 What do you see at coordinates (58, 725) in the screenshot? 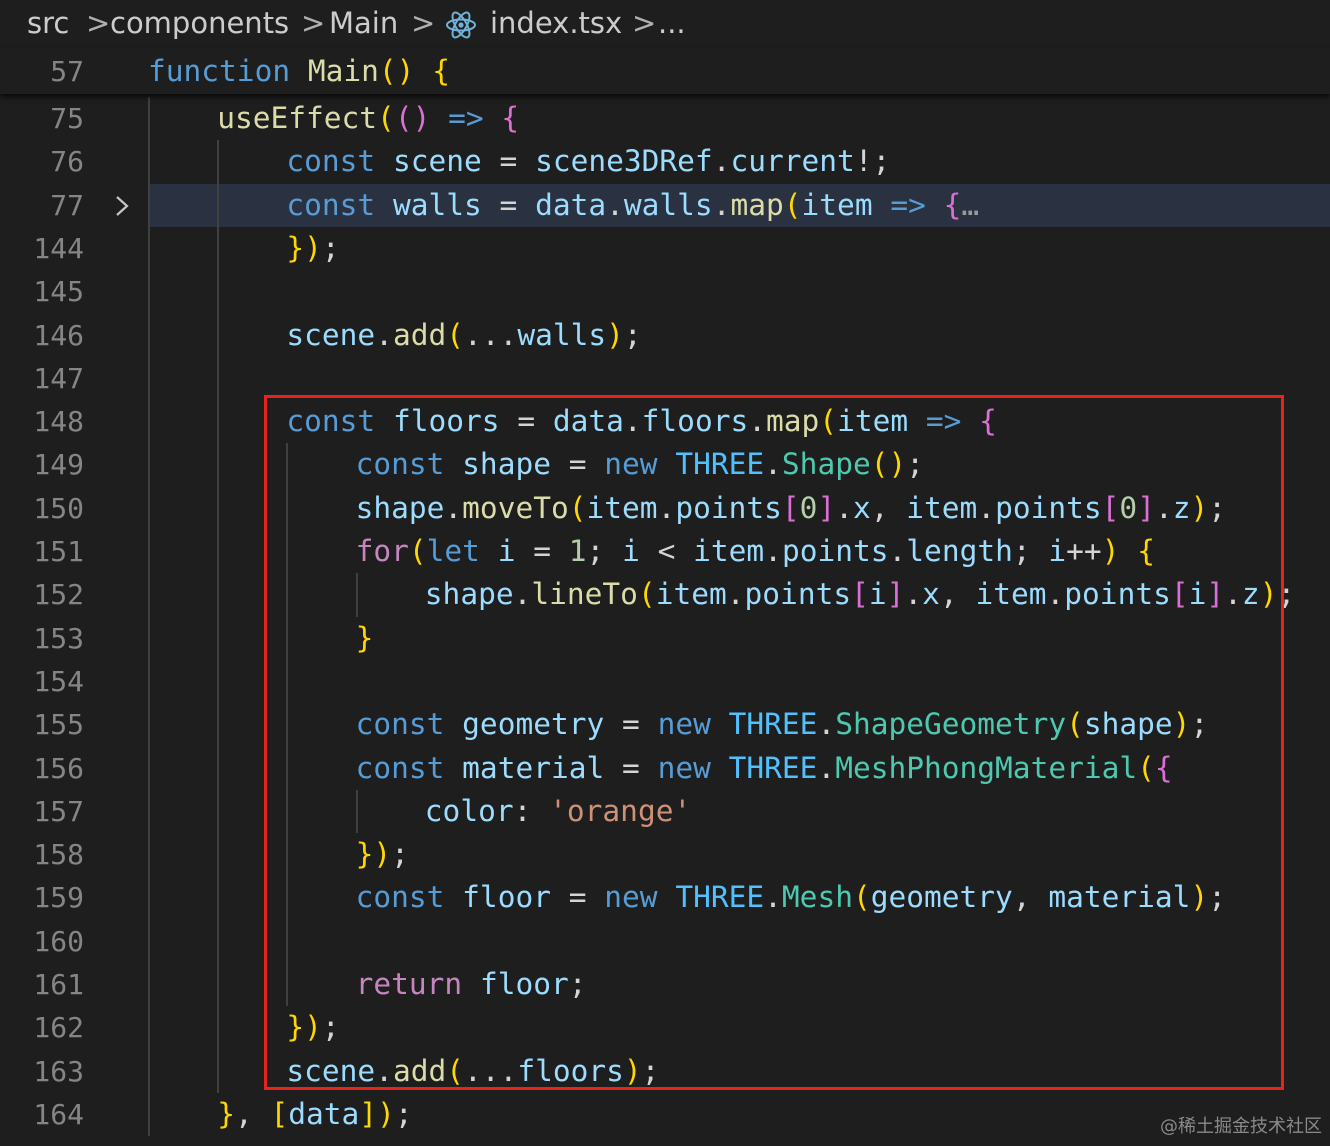
I see `line-number: 155` at bounding box center [58, 725].